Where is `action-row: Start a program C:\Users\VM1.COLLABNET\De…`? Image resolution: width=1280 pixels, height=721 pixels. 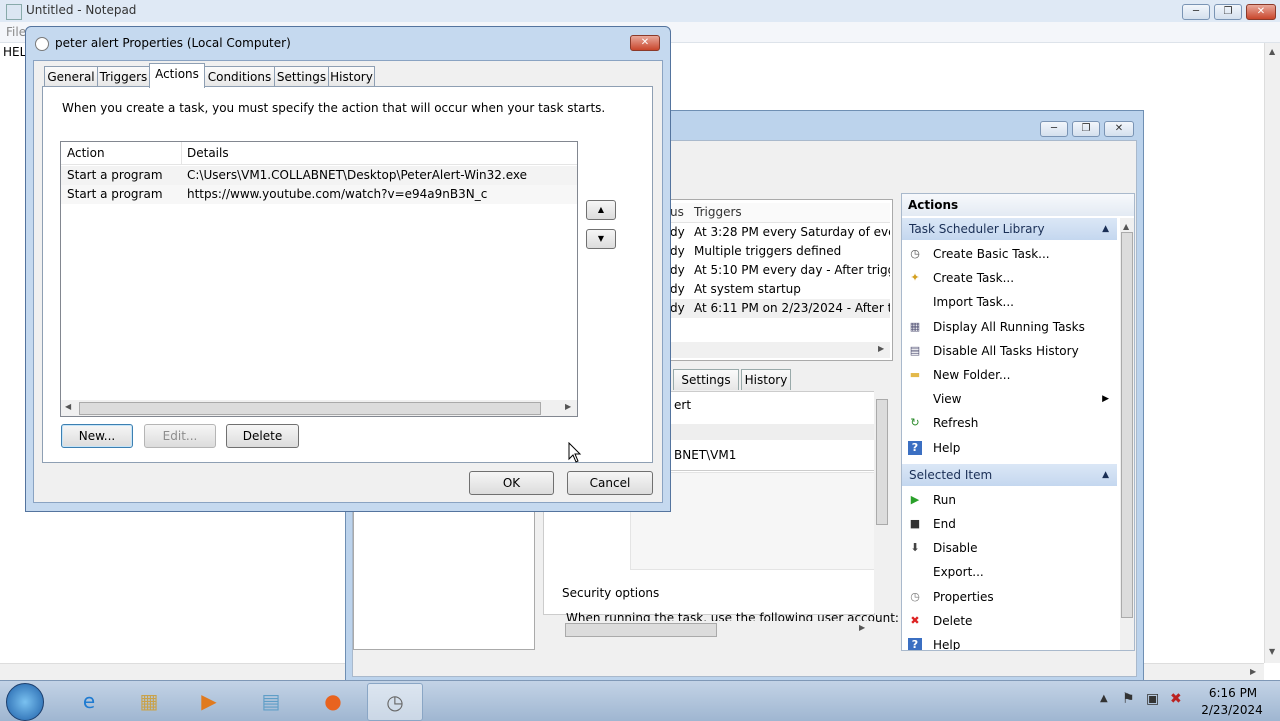 action-row: Start a program C:\Users\VM1.COLLABNET\De… is located at coordinates (319, 175).